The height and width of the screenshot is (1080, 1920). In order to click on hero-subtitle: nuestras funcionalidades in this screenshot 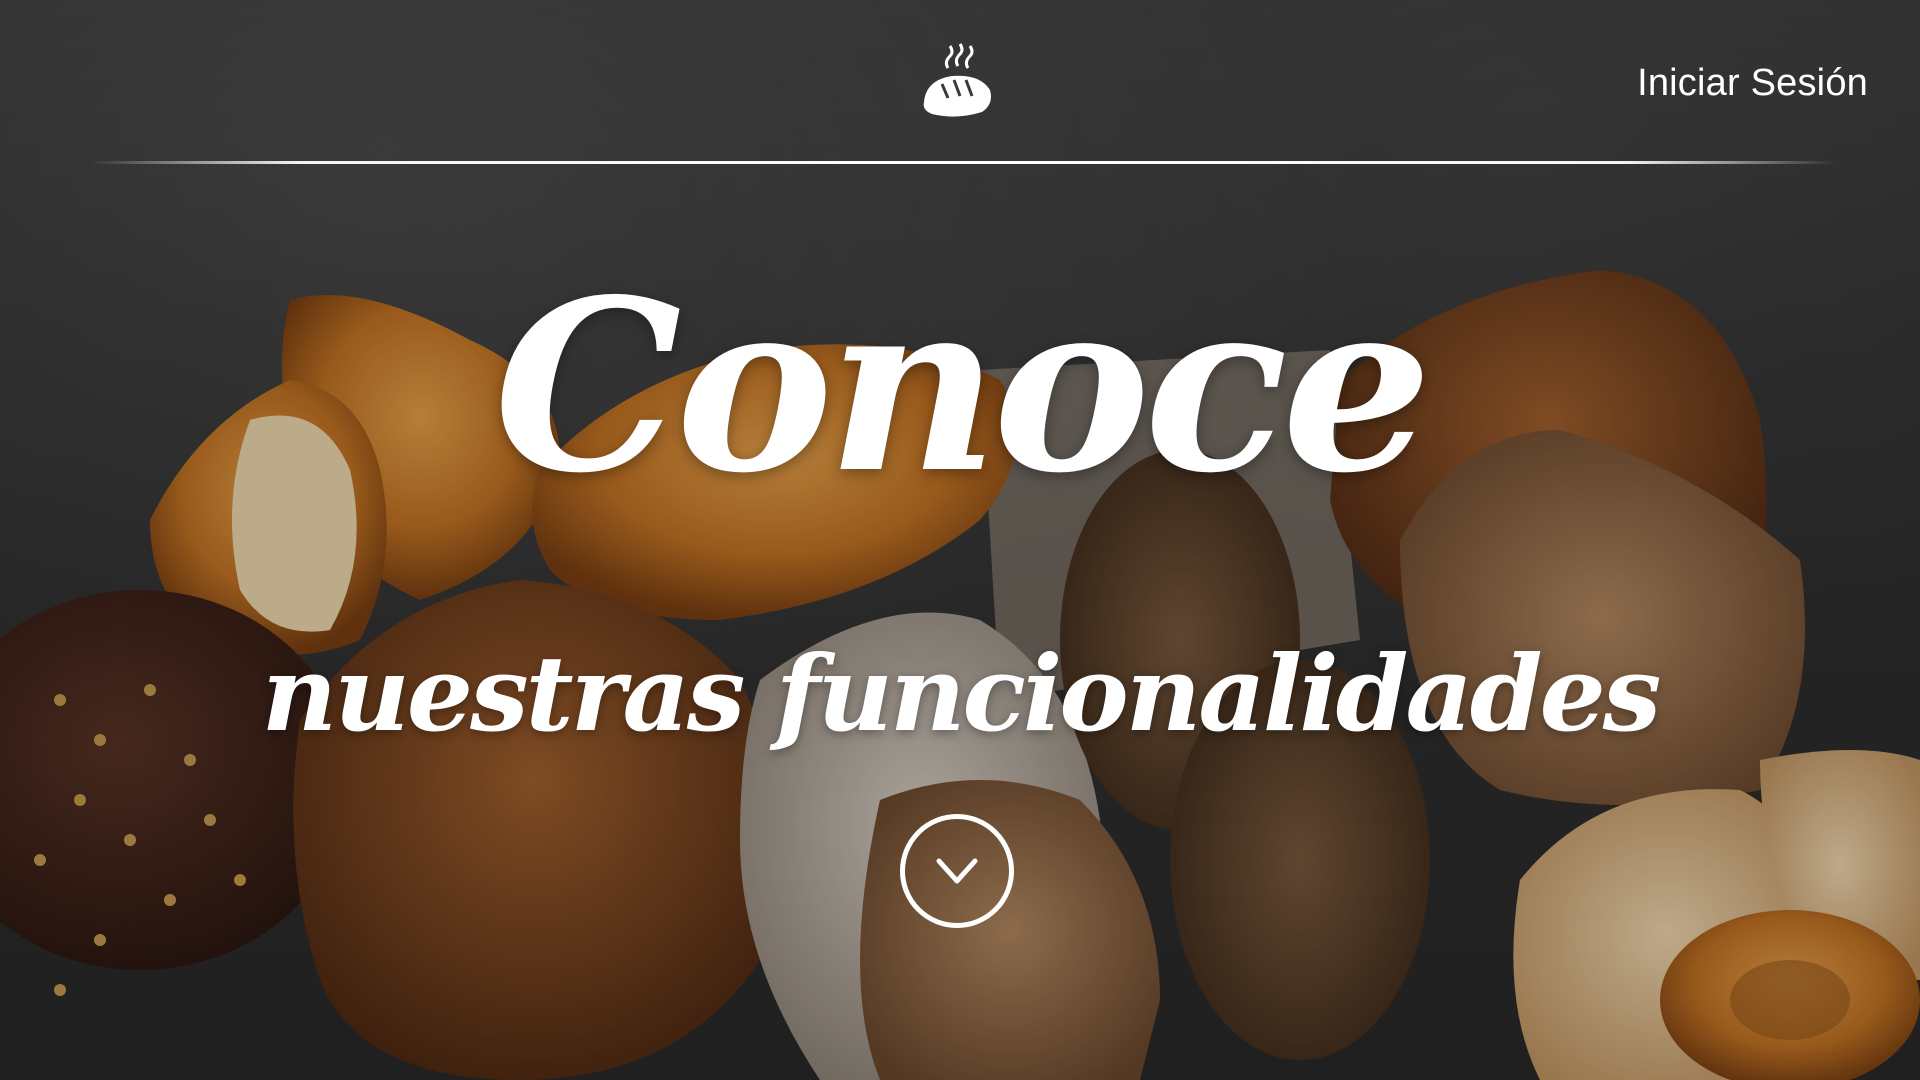, I will do `click(961, 693)`.